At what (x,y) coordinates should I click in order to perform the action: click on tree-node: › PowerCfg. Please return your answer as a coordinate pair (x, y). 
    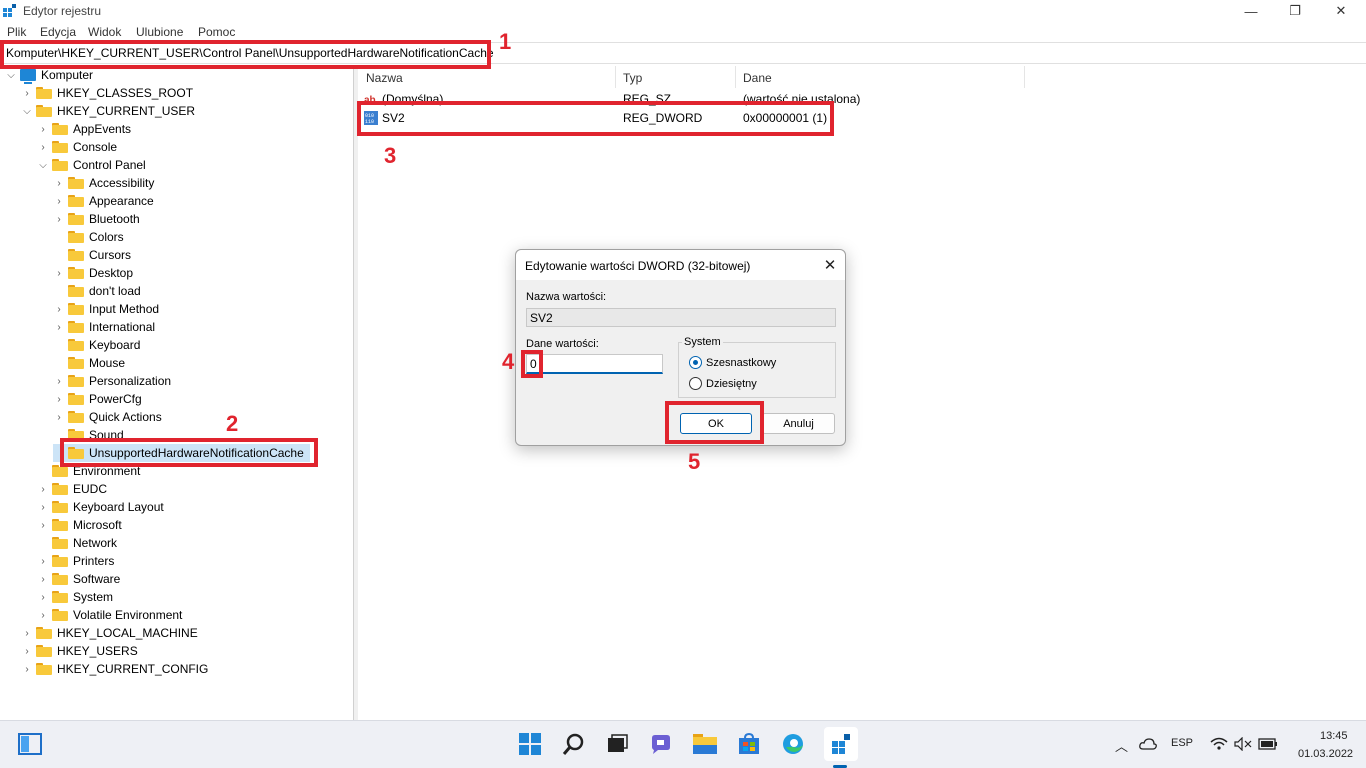
    Looking at the image, I should click on (97, 399).